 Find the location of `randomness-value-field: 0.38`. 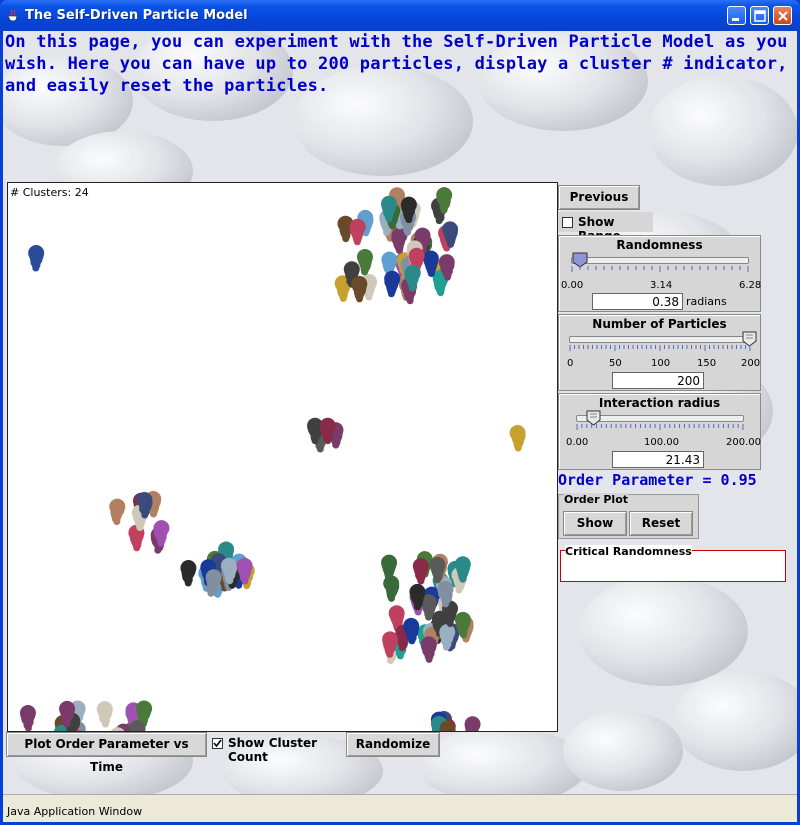

randomness-value-field: 0.38 is located at coordinates (637, 301).